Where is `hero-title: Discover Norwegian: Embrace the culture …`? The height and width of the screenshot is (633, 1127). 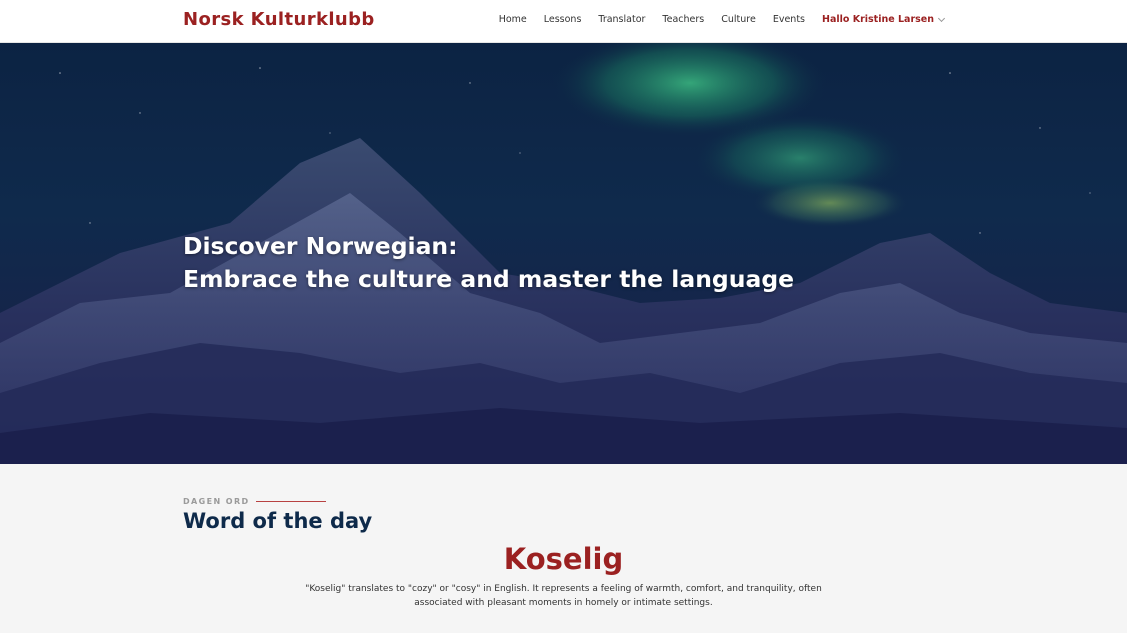 hero-title: Discover Norwegian: Embrace the culture … is located at coordinates (488, 263).